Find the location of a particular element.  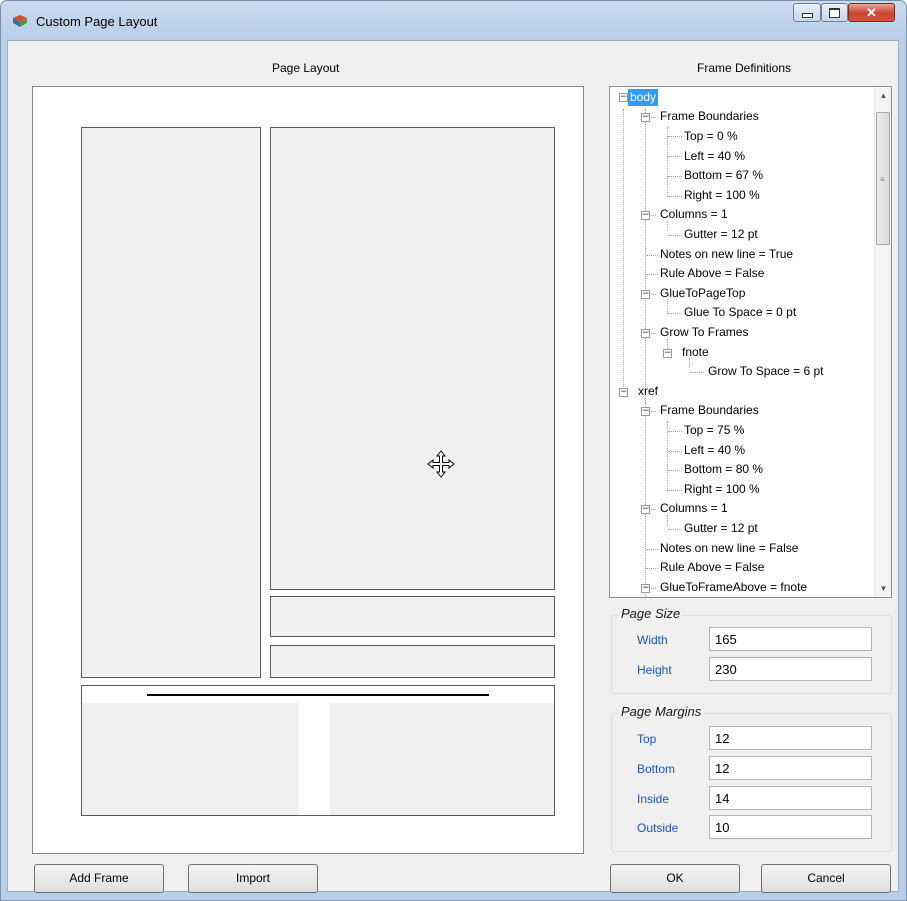

import-button: Import is located at coordinates (253, 878).